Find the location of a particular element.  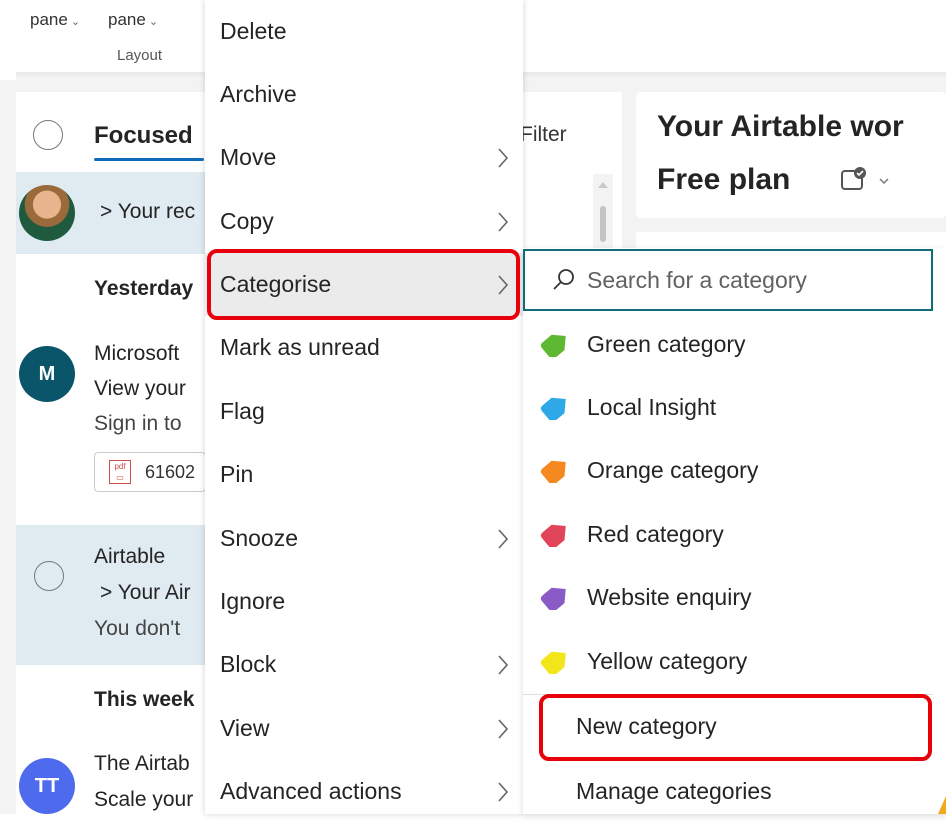

scrollbar is located at coordinates (603, 214).